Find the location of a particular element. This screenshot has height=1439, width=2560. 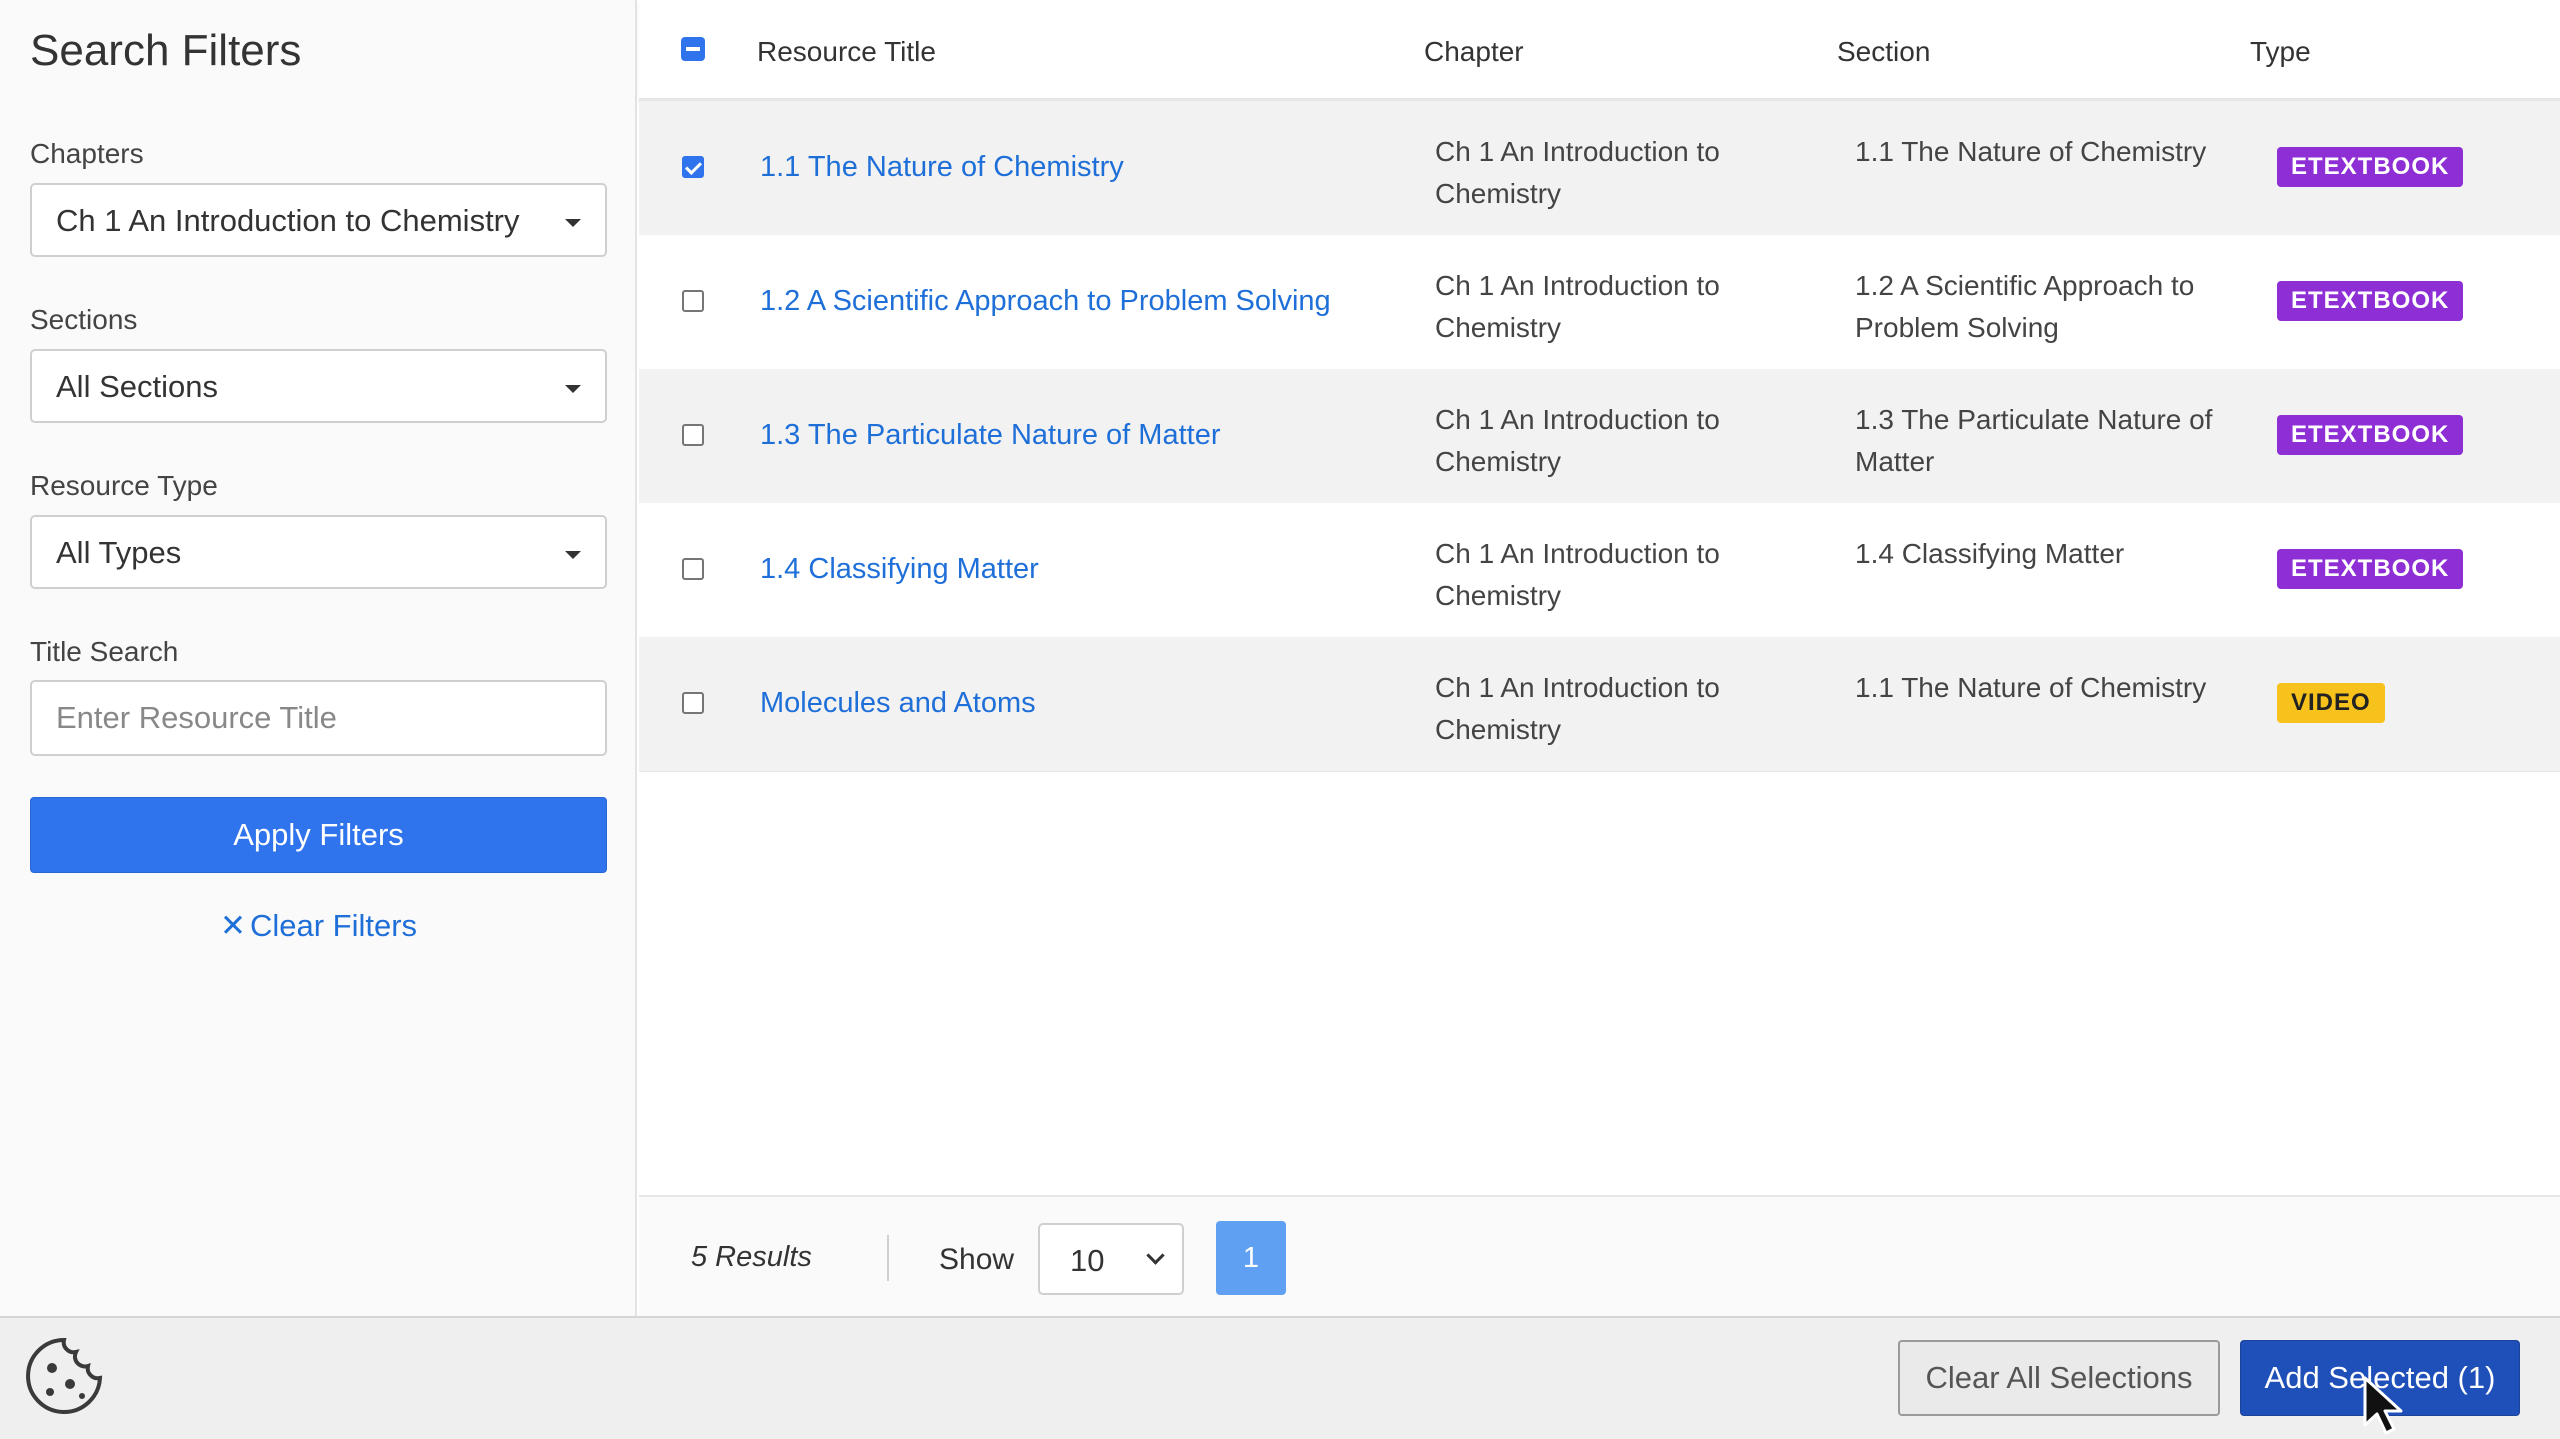

column-header-chapter: Chapter is located at coordinates (1474, 52).